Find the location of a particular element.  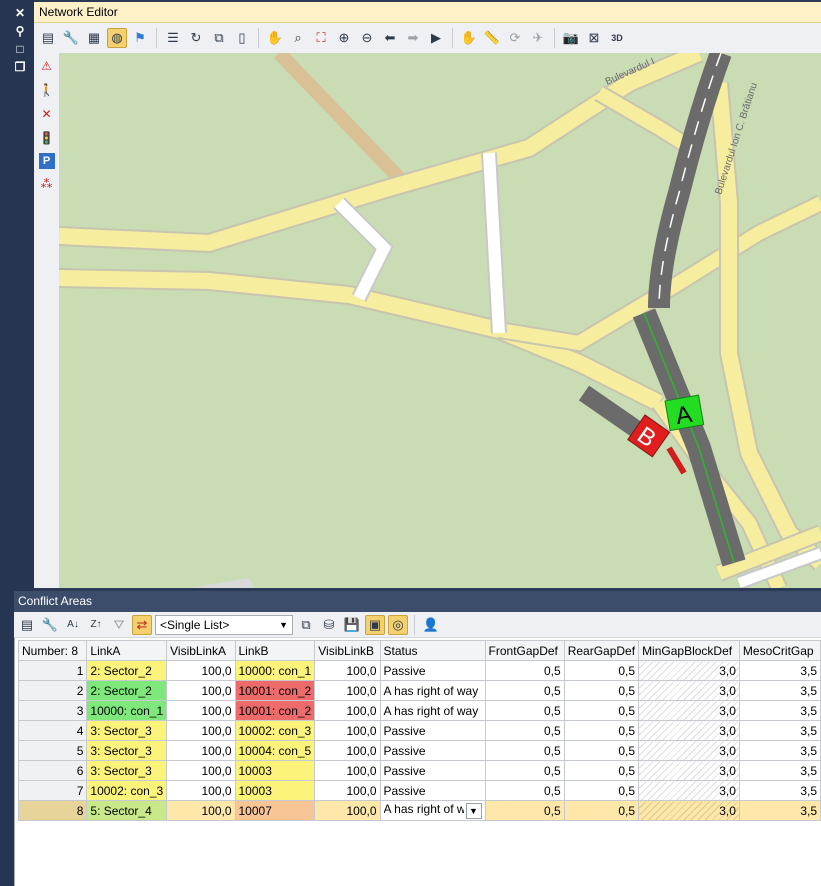

sort-descending-icon: Z↑ is located at coordinates (96, 625).